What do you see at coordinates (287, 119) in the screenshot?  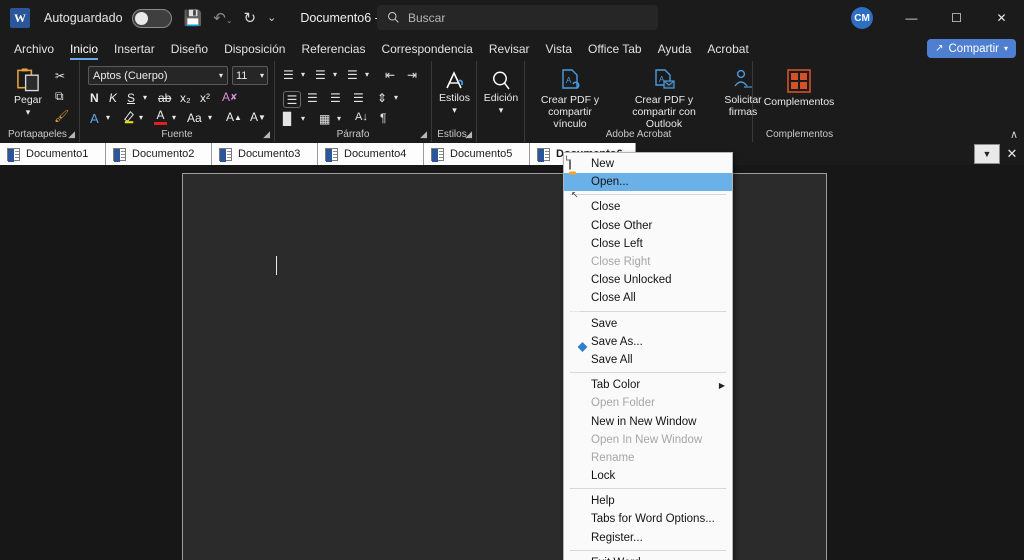 I see `shading-icon: ▉` at bounding box center [287, 119].